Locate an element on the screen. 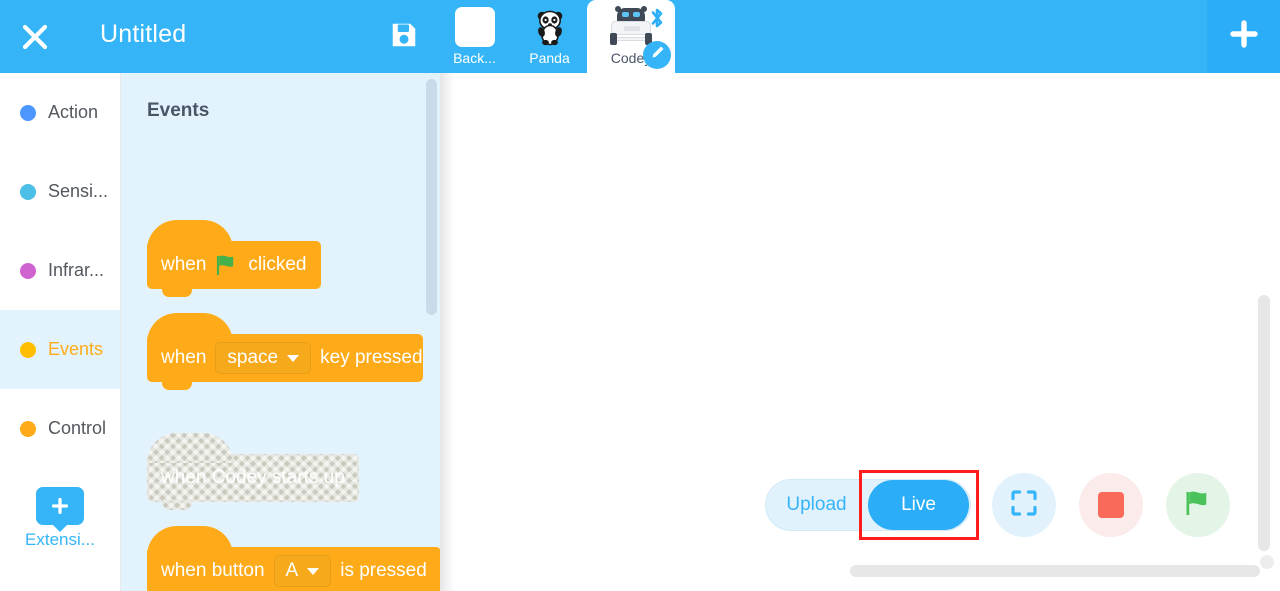 This screenshot has width=1280, height=591. device-tab-panda: Panda is located at coordinates (549, 36).